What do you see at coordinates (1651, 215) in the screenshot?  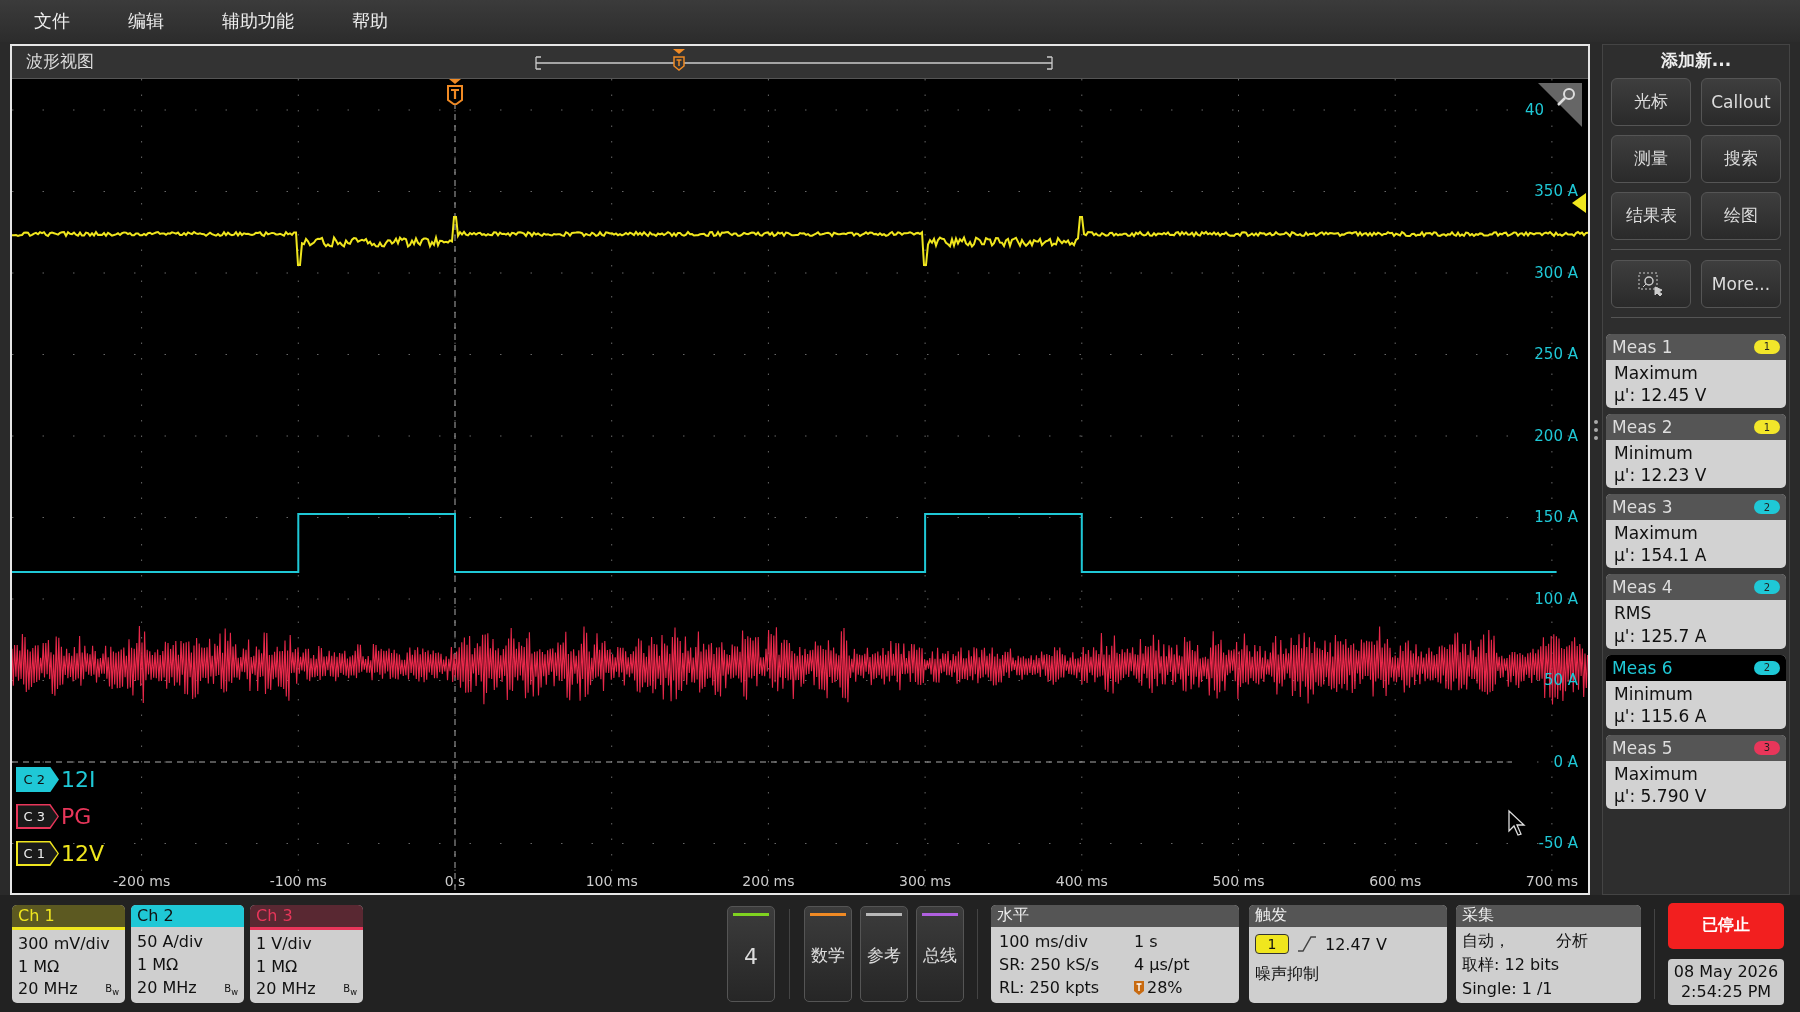 I see `add-button: 结果表` at bounding box center [1651, 215].